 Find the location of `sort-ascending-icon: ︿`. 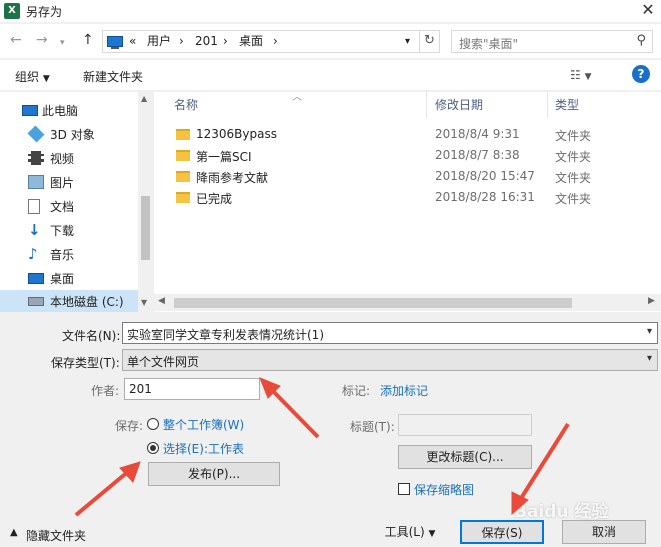

sort-ascending-icon: ︿ is located at coordinates (297, 97).